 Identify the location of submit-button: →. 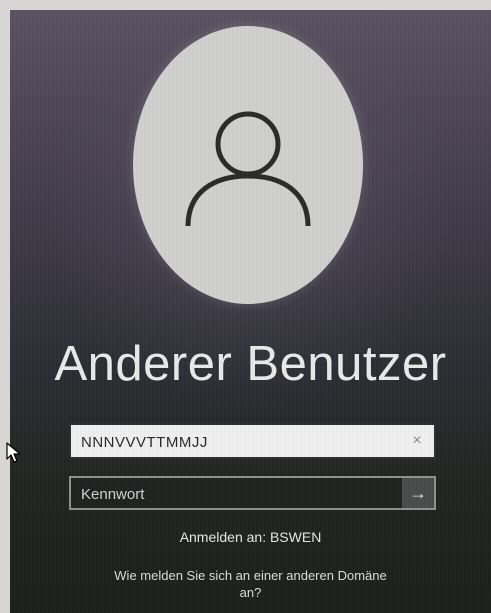
(418, 493).